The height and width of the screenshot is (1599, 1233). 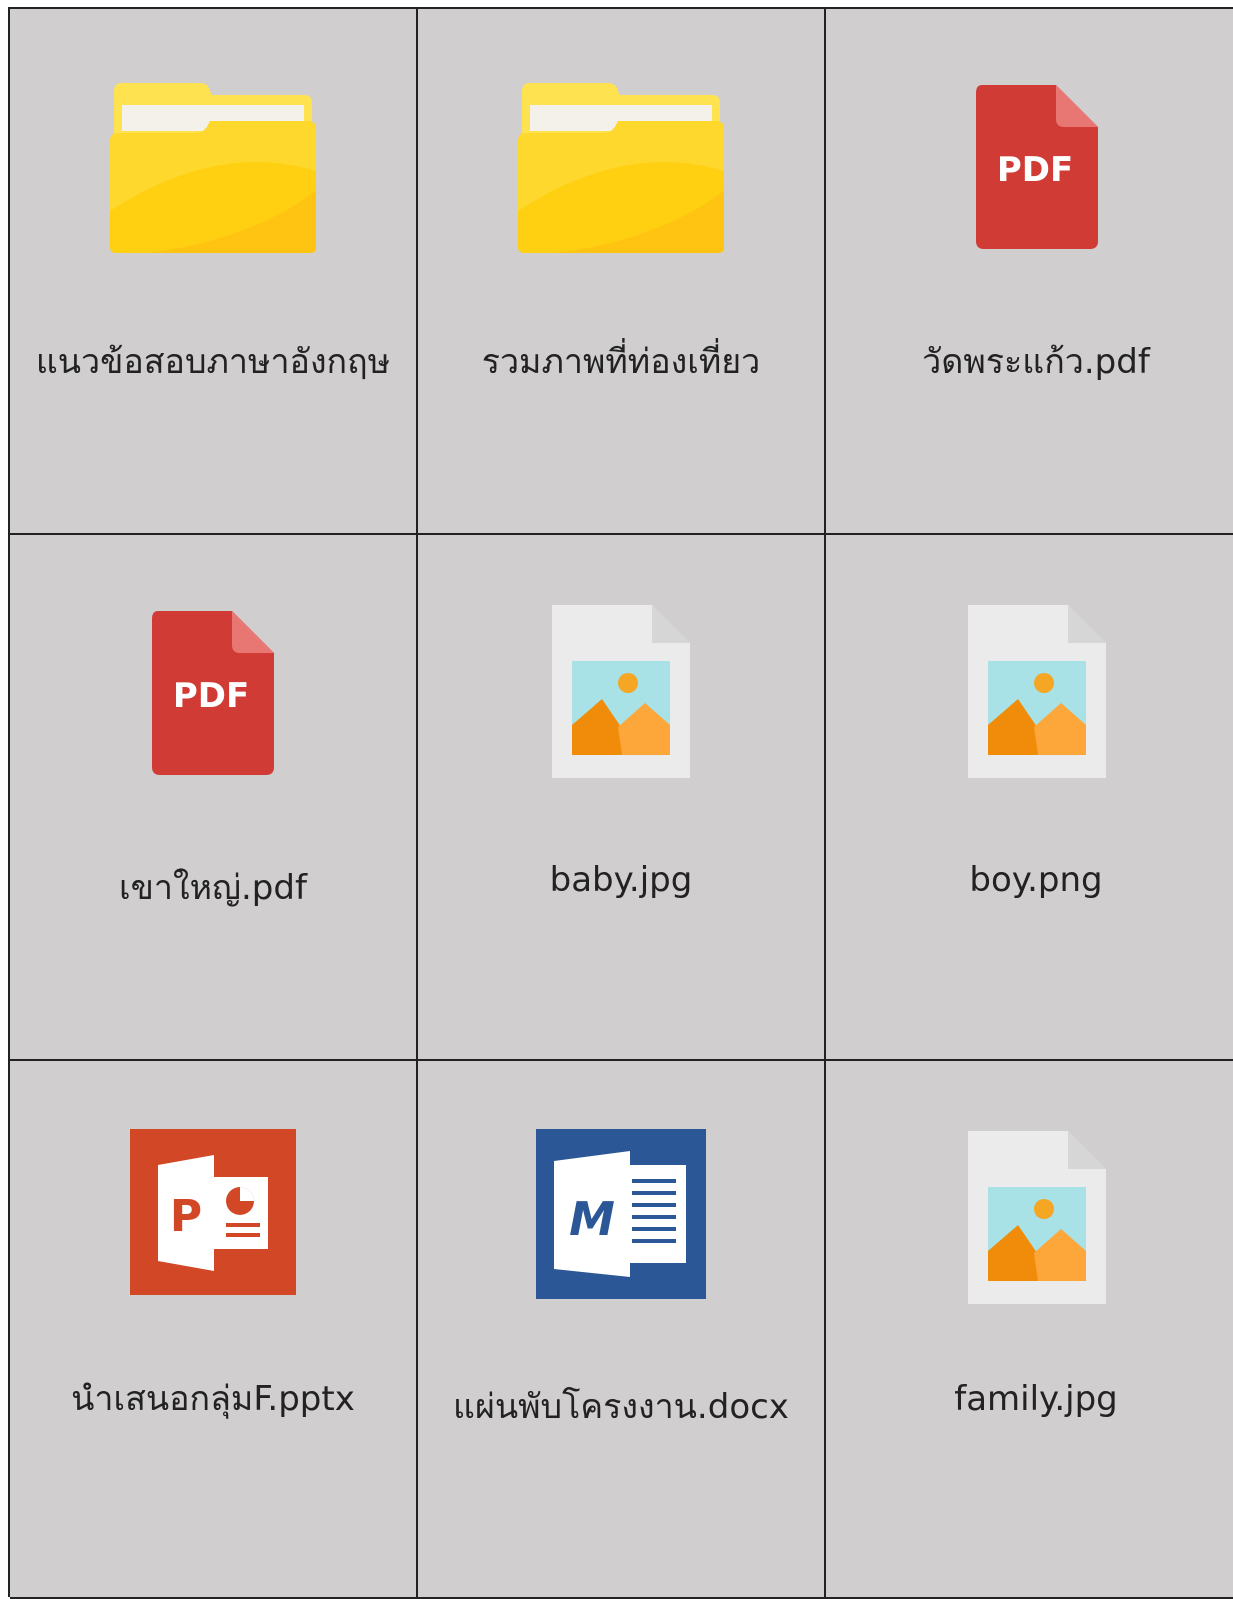 What do you see at coordinates (1036, 362) in the screenshot?
I see `file-name: วัดพระแก้ว.pdf` at bounding box center [1036, 362].